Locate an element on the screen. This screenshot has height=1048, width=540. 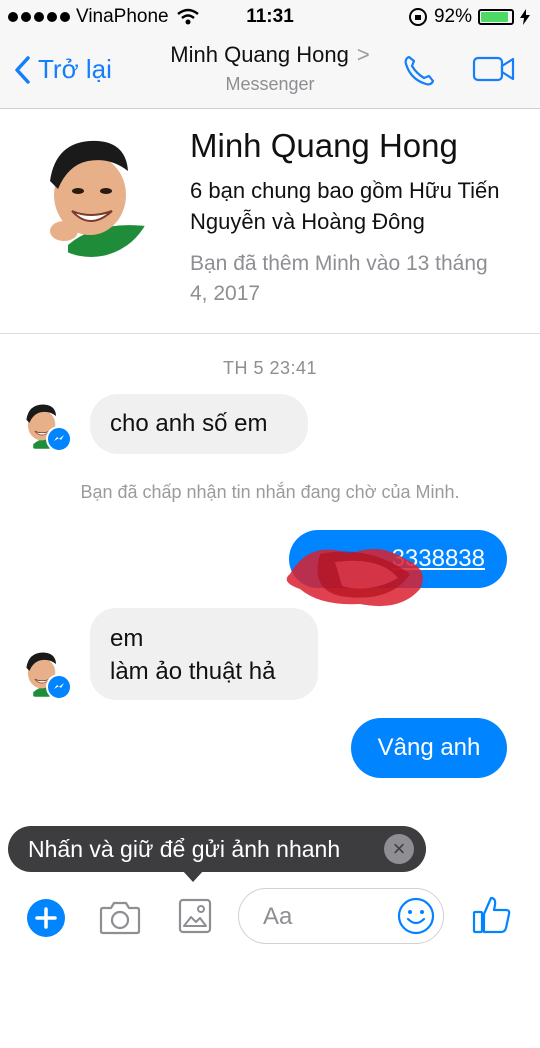
camera-icon is located at coordinates (120, 917).